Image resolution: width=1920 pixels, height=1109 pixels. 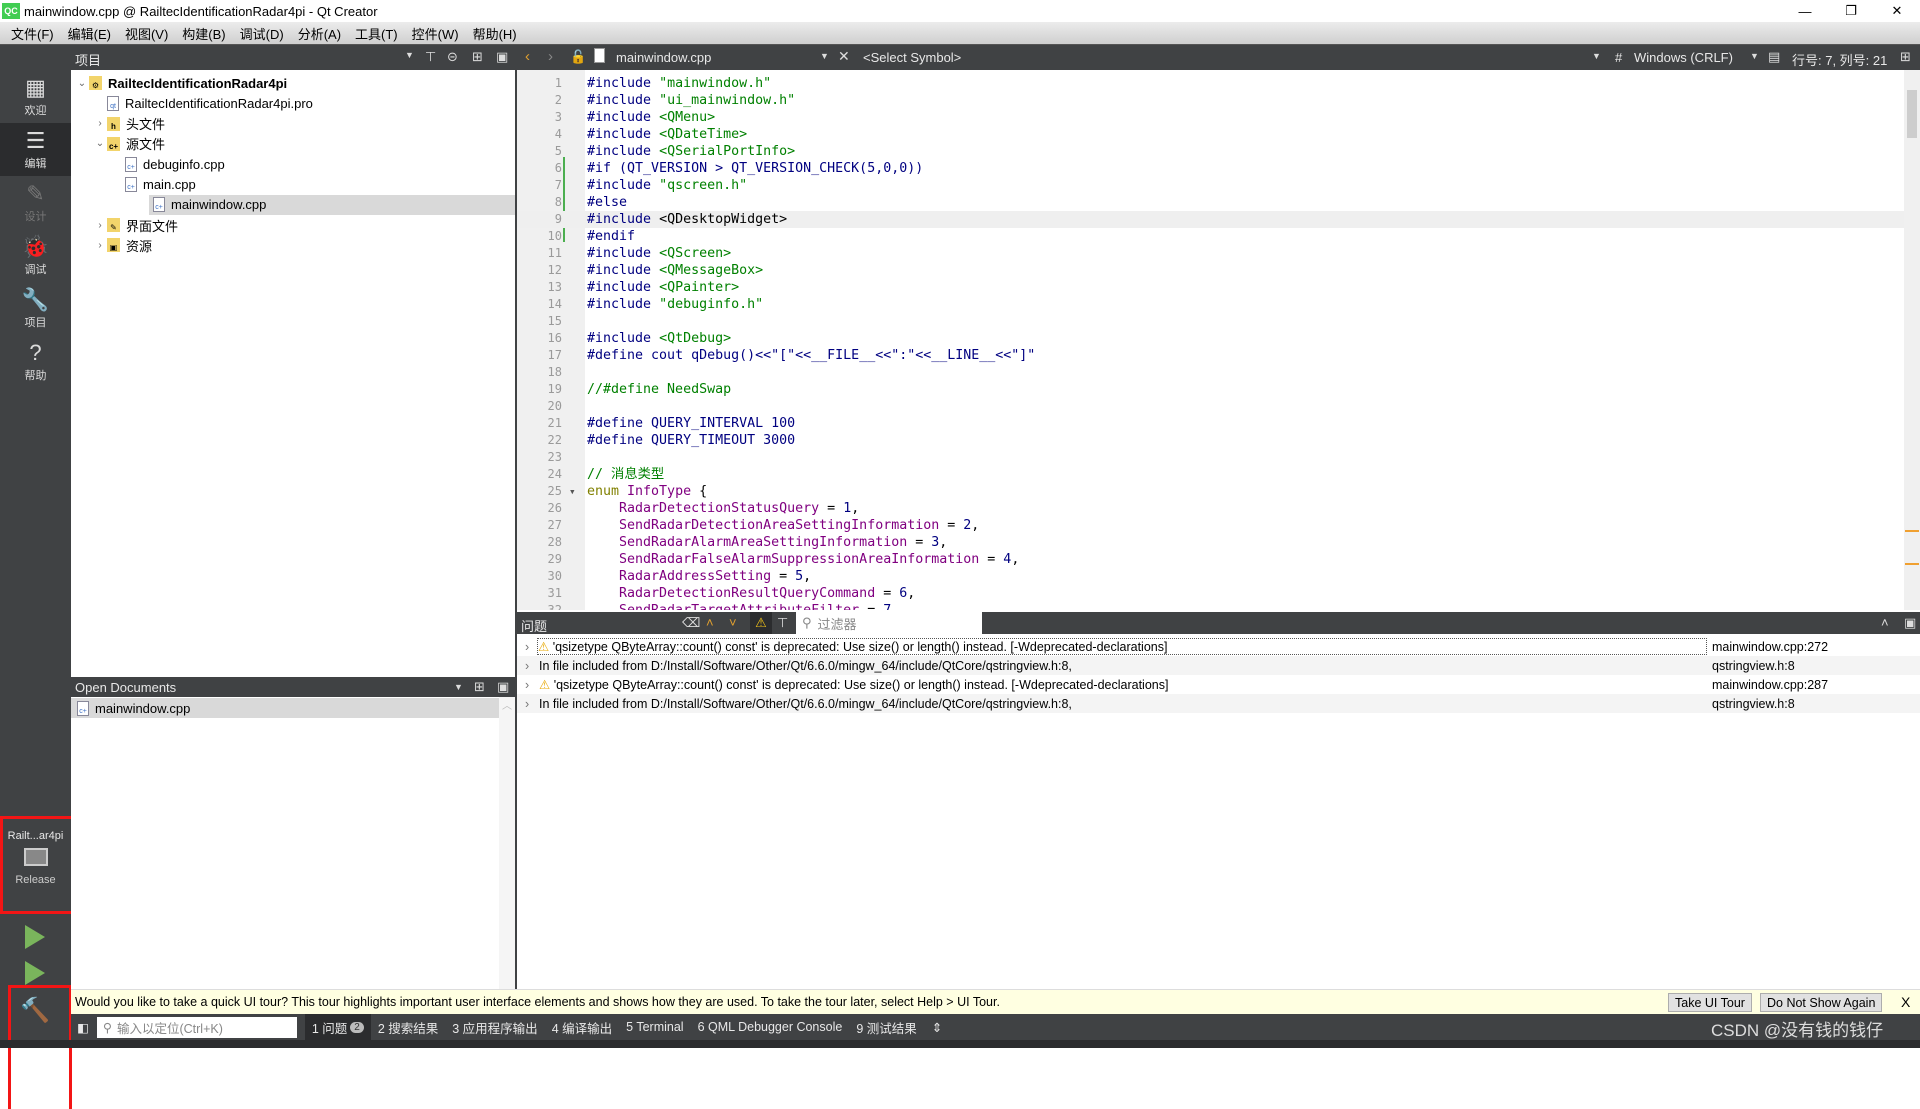 I want to click on code-line: 18, so click(x=1210, y=372).